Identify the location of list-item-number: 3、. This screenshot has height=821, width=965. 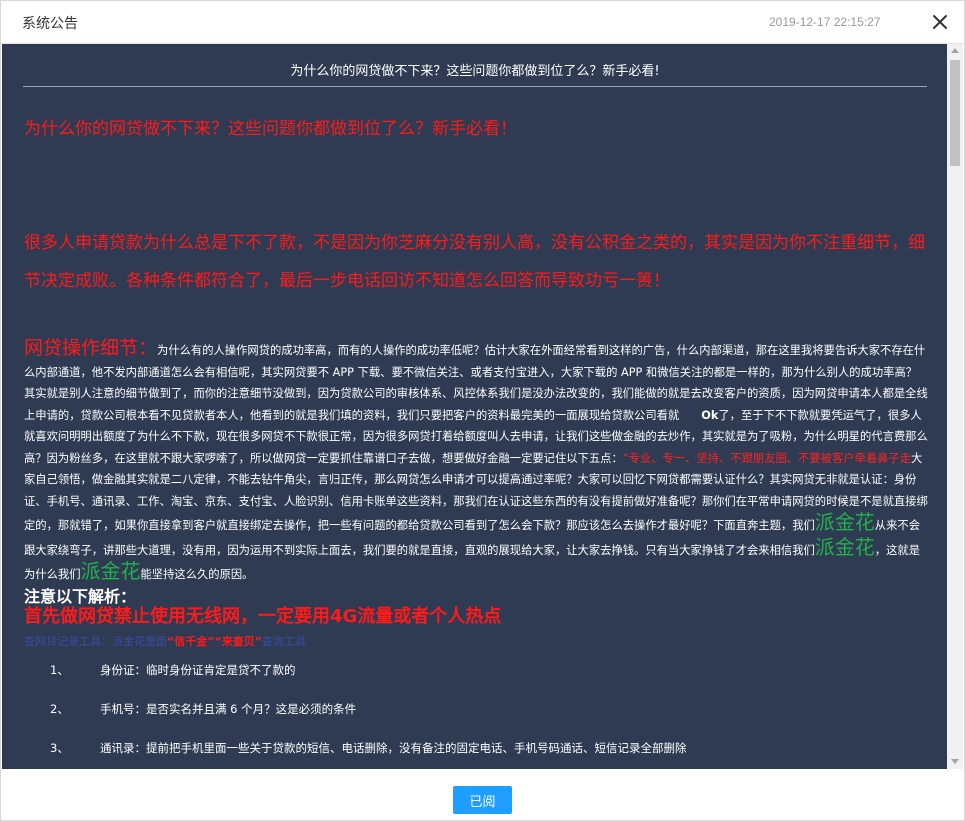
(59, 748).